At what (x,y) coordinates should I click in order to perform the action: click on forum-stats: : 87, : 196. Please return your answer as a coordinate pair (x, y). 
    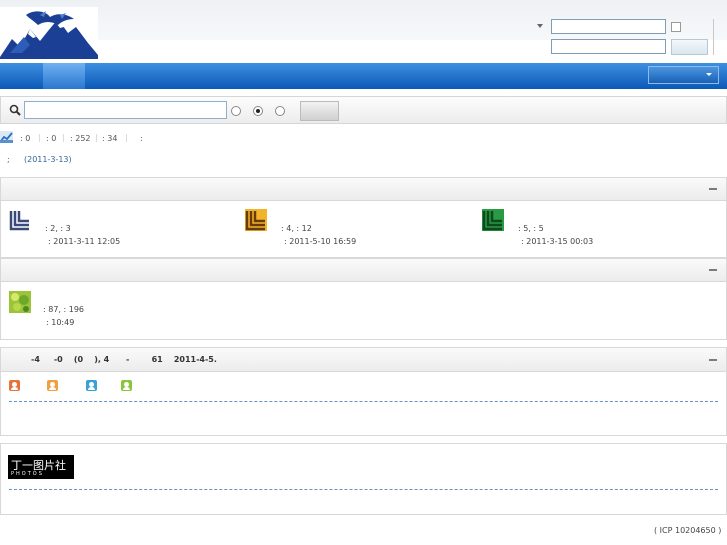
    Looking at the image, I should click on (64, 309).